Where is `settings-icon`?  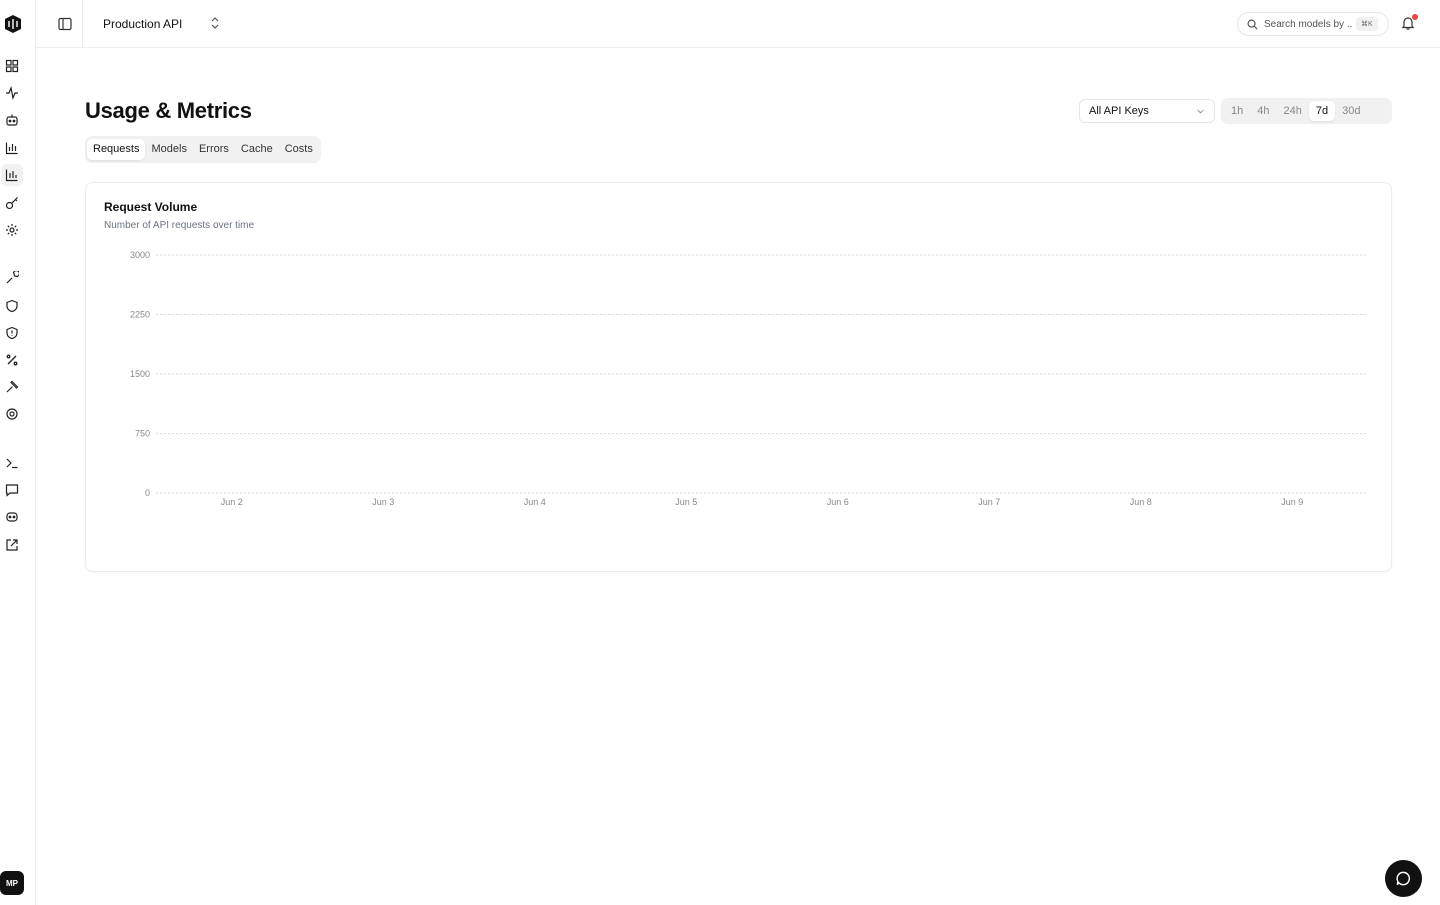 settings-icon is located at coordinates (12, 230).